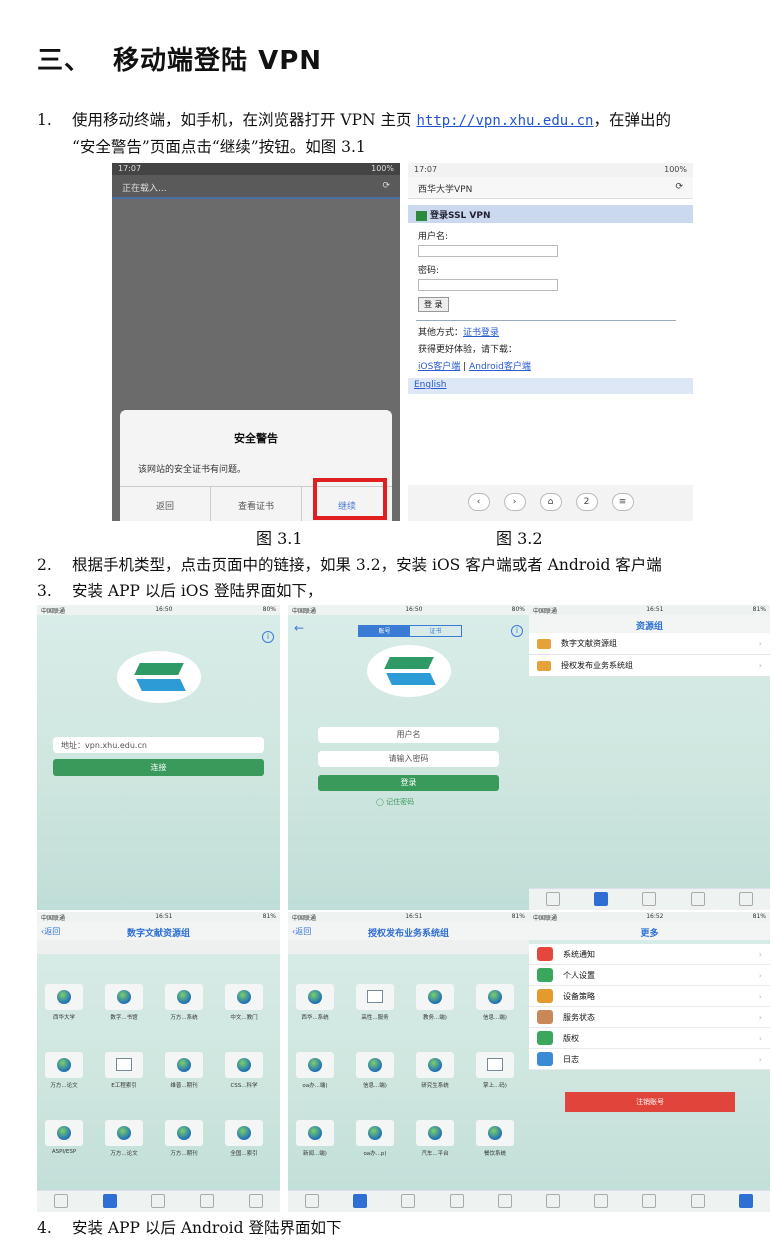  Describe the element at coordinates (622, 502) in the screenshot. I see `menu-icon: ≡` at that location.